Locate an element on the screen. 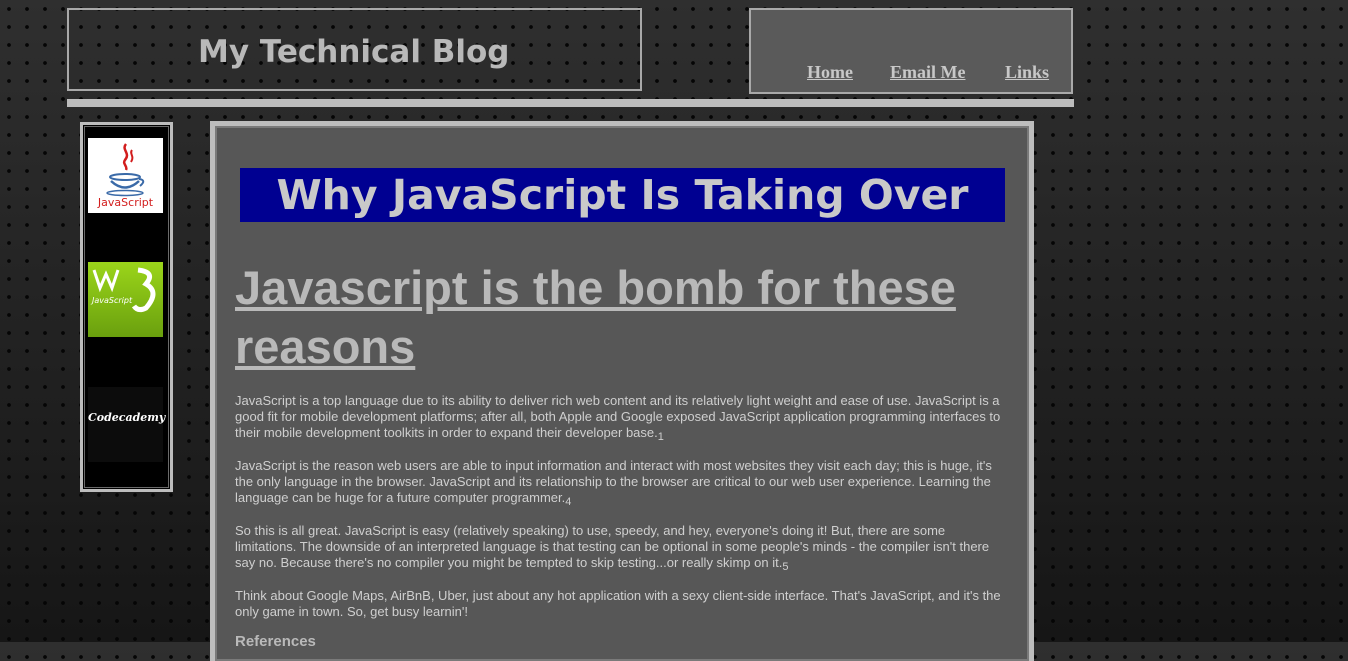 This screenshot has width=1348, height=661. nav-link-email-me: Email Me is located at coordinates (927, 72).